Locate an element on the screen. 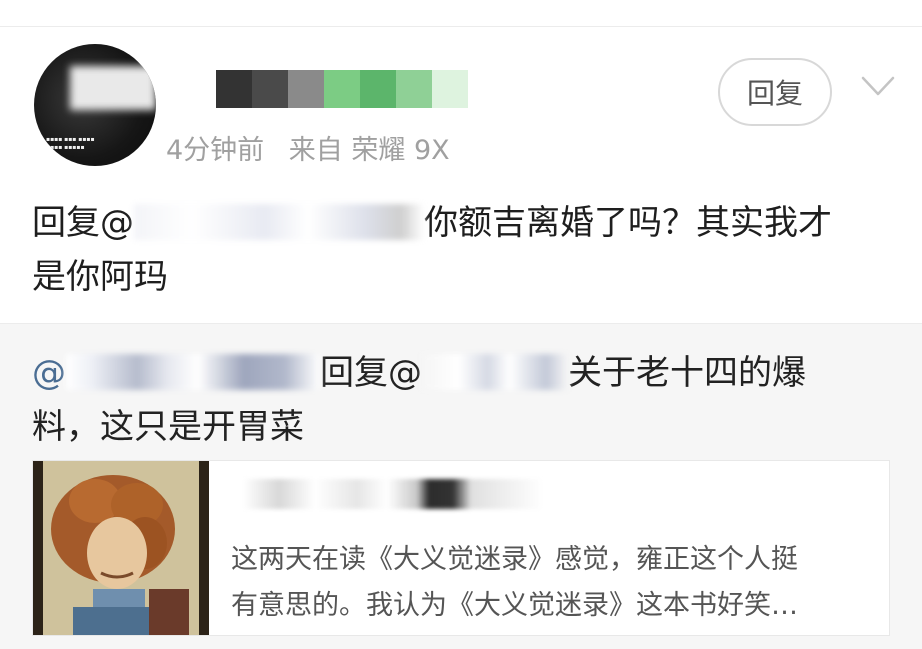  comment-source: 来自 荣耀 9X is located at coordinates (369, 150).